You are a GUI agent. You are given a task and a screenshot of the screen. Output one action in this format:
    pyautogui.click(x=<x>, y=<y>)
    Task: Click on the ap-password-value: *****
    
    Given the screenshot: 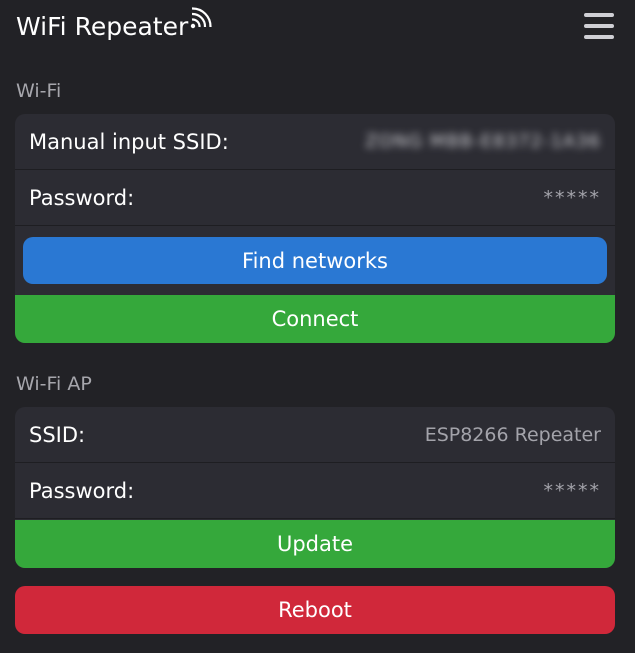 What is the action you would take?
    pyautogui.click(x=573, y=491)
    